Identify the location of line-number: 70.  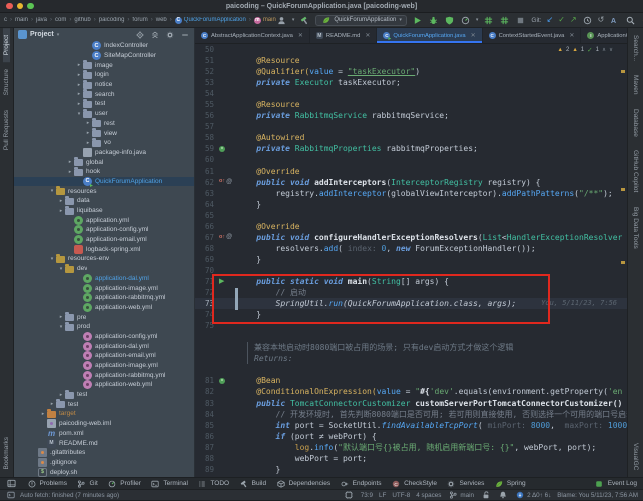
(206, 270).